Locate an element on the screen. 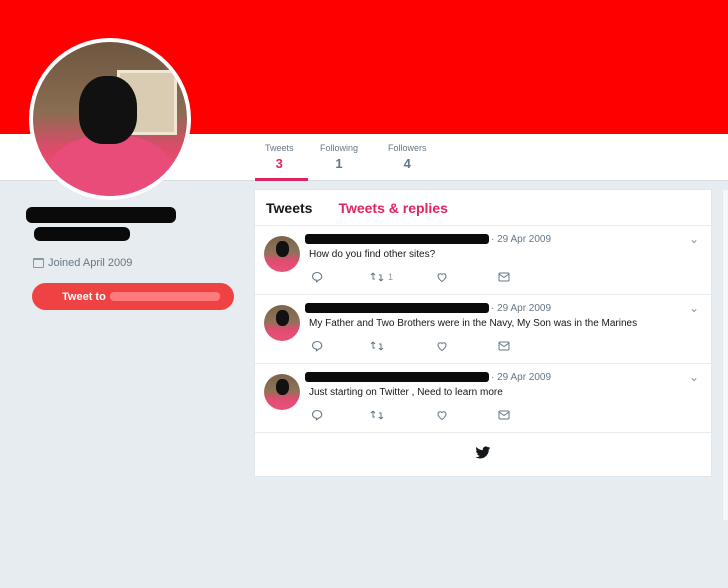  tweet-to-button: Tweet to is located at coordinates (133, 296).